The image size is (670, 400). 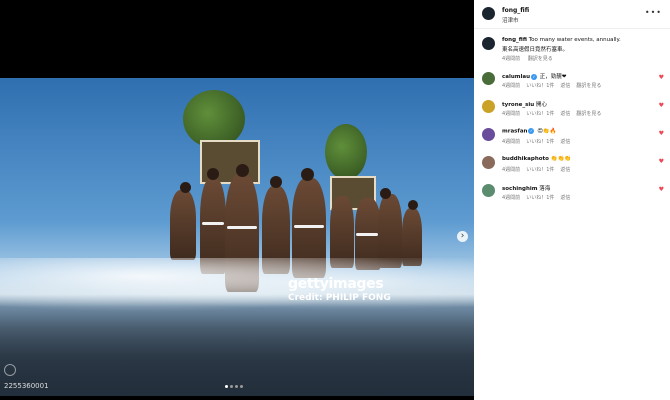 I want to click on comment-line: buddhikaphoto 👏👏👏, so click(x=536, y=159).